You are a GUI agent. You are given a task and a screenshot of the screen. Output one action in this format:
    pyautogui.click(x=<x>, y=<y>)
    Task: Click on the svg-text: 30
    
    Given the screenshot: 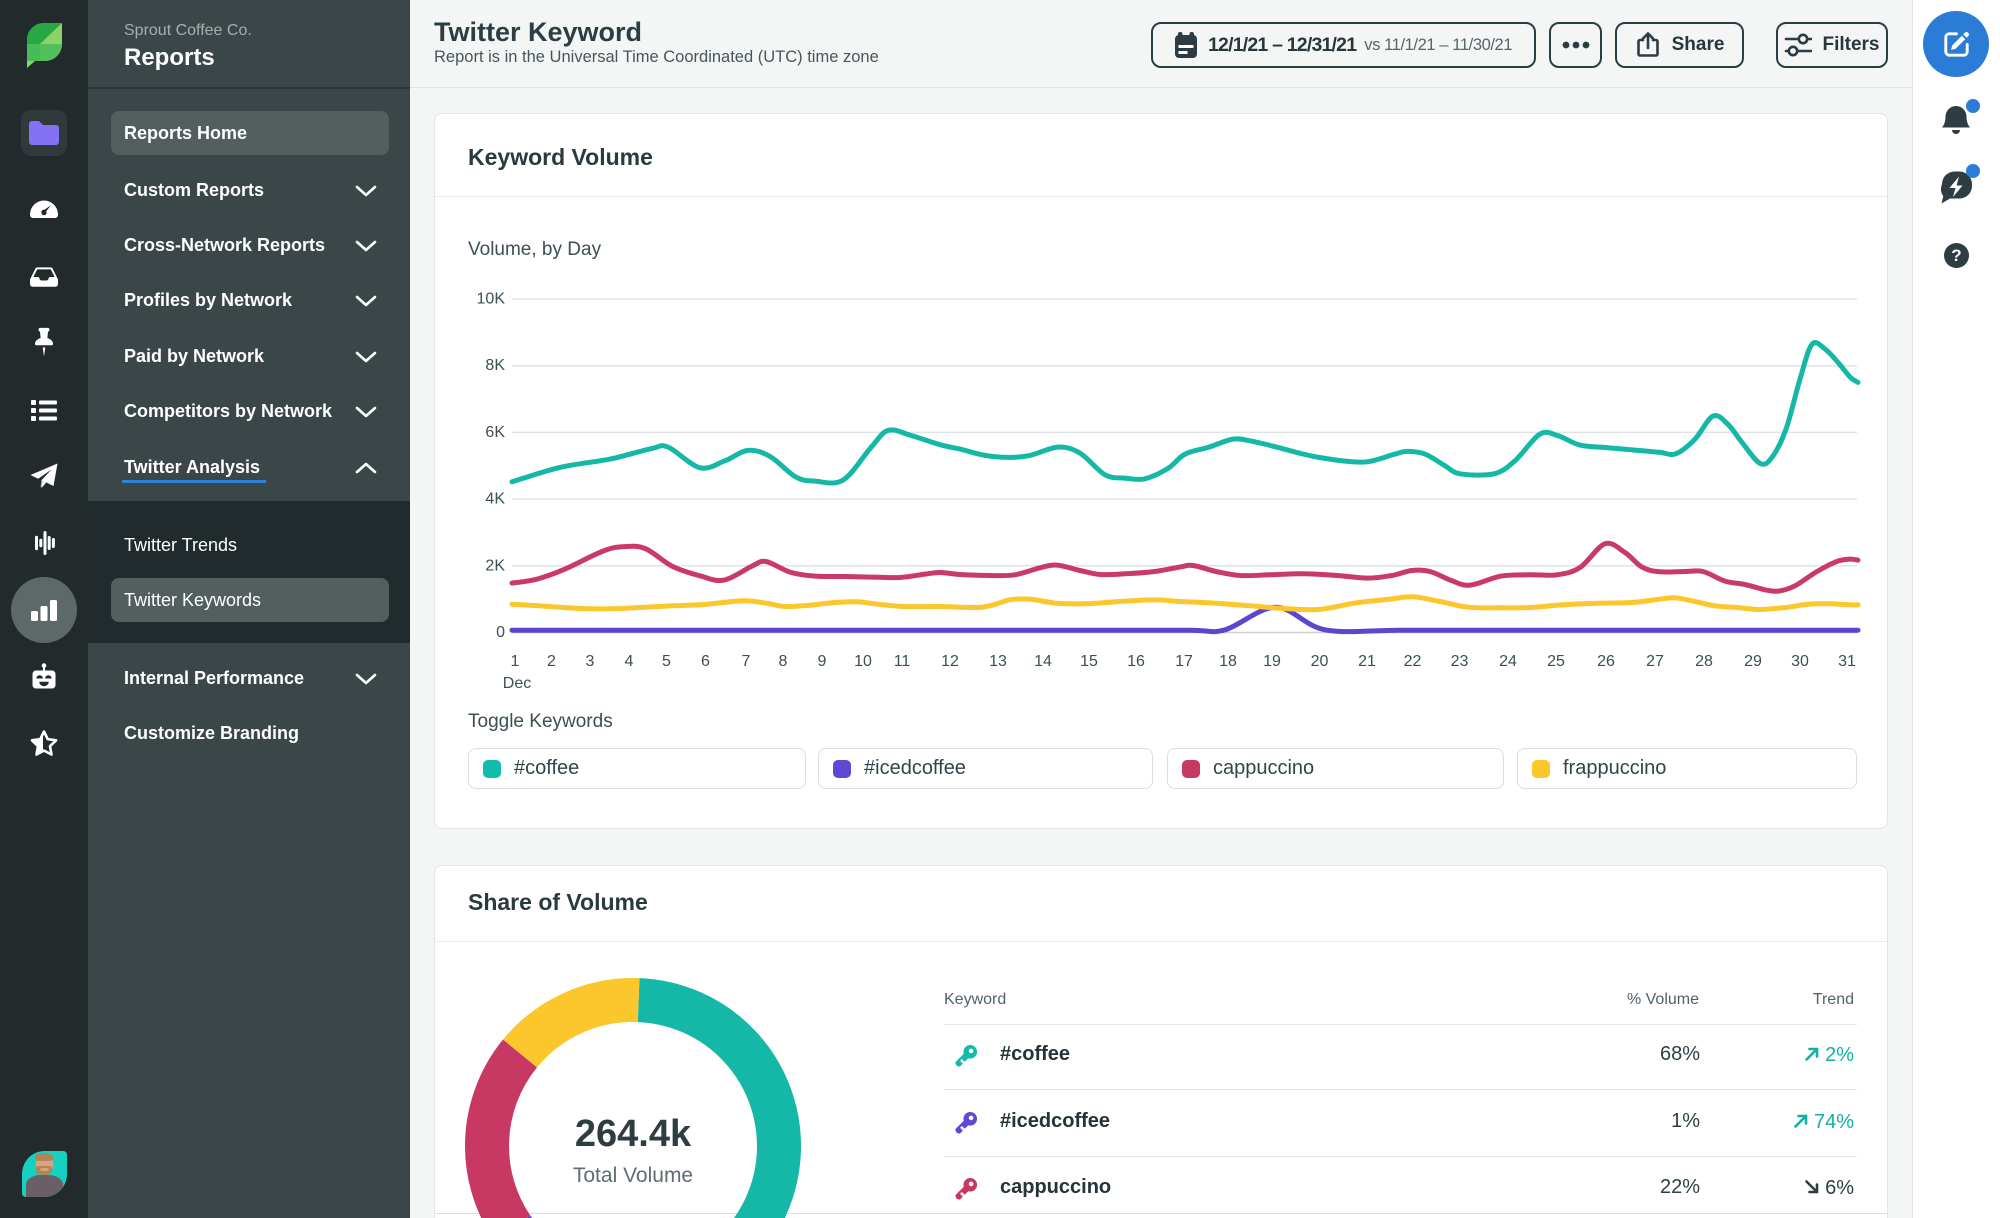 What is the action you would take?
    pyautogui.click(x=1800, y=661)
    